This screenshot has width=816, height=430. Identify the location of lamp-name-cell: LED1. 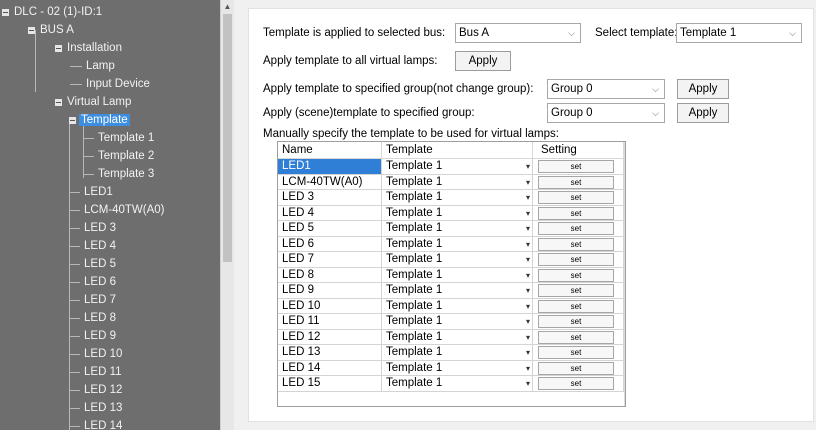
(330, 167).